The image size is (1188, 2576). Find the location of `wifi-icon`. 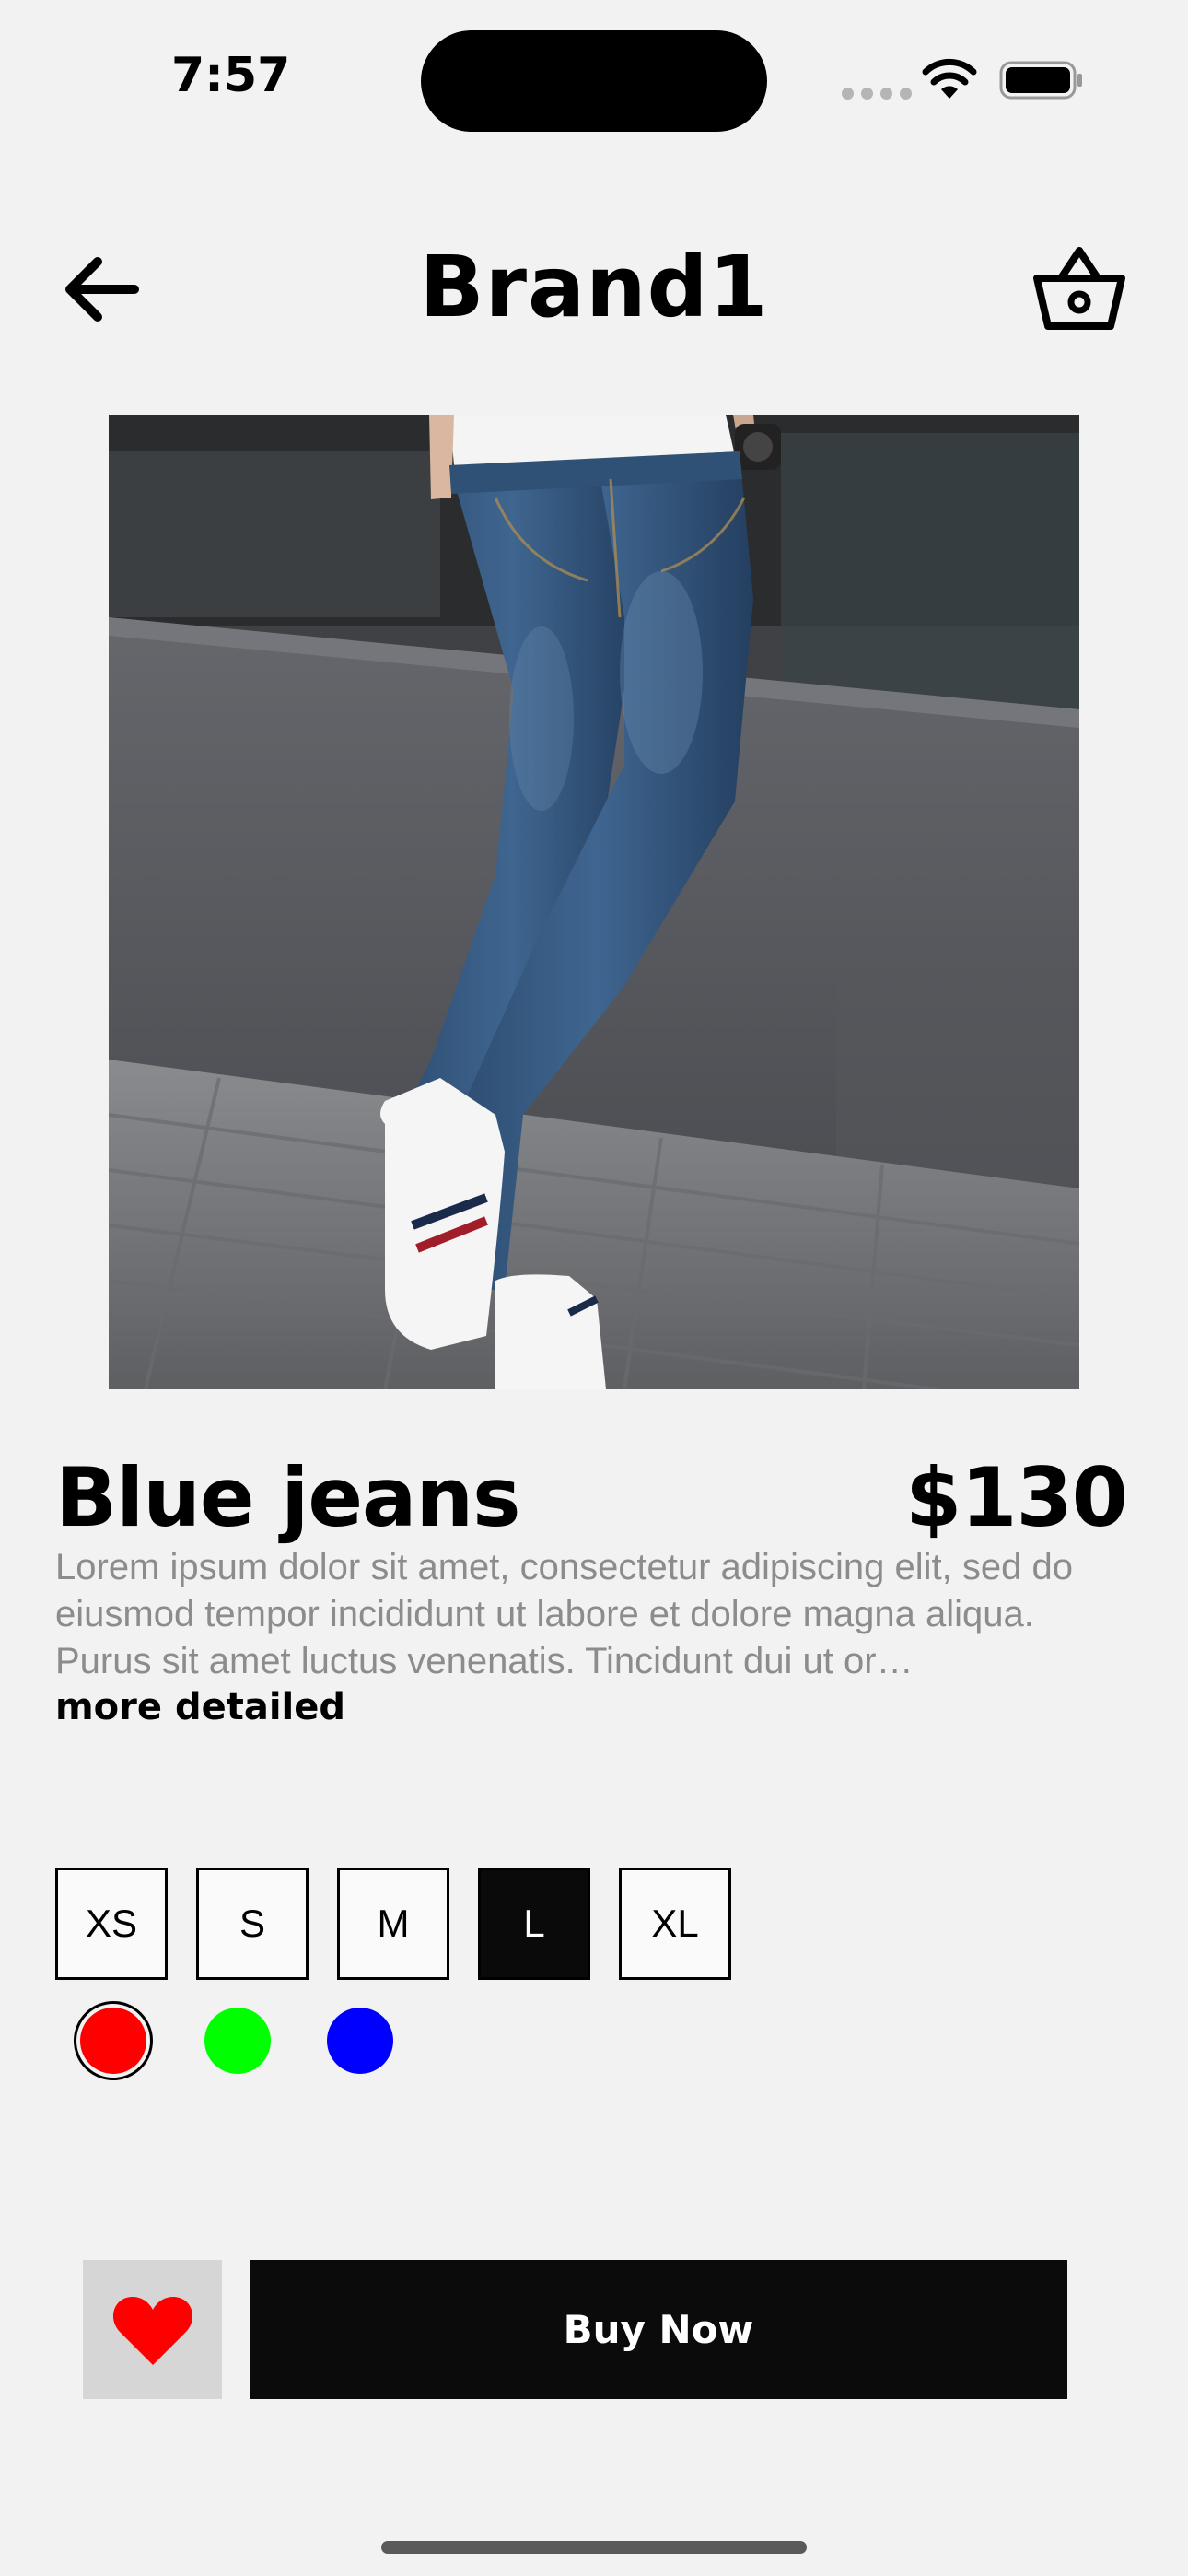

wifi-icon is located at coordinates (949, 78).